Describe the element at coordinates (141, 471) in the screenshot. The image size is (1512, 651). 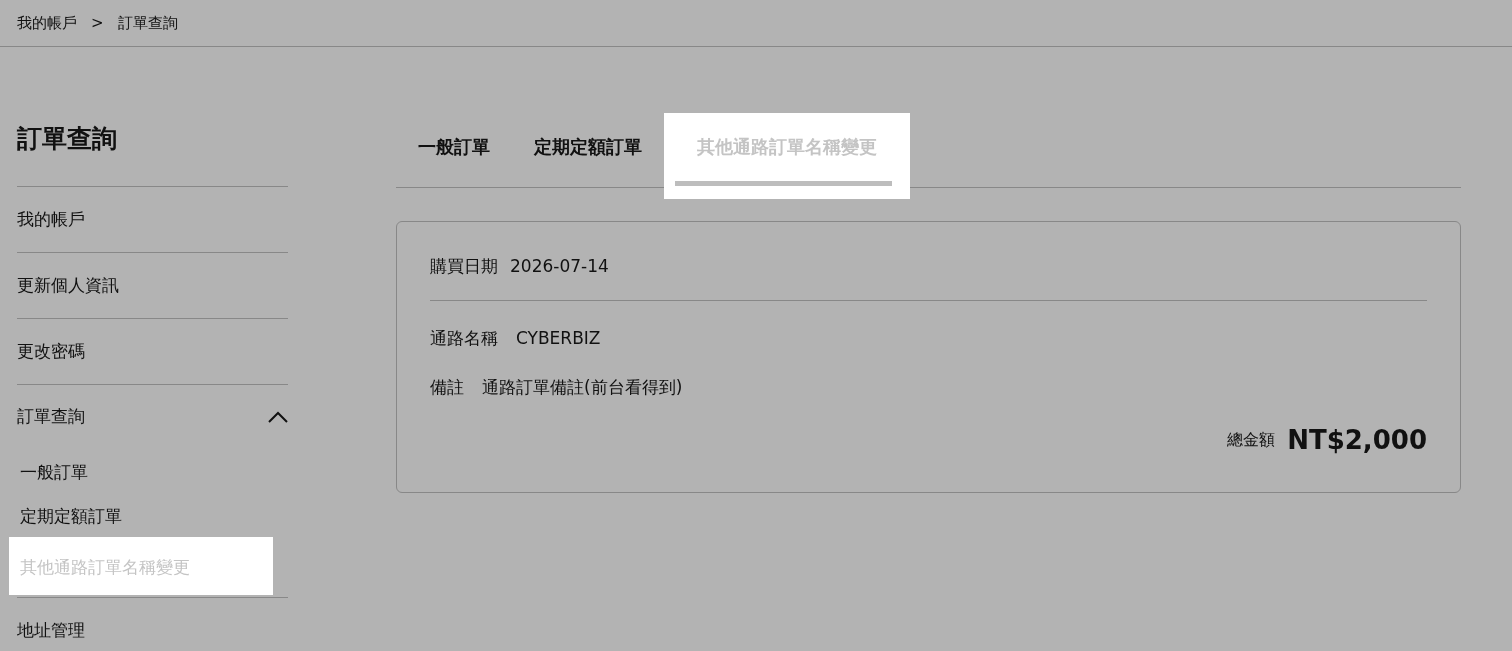
I see `sidebar-subitem: 一般訂單` at that location.